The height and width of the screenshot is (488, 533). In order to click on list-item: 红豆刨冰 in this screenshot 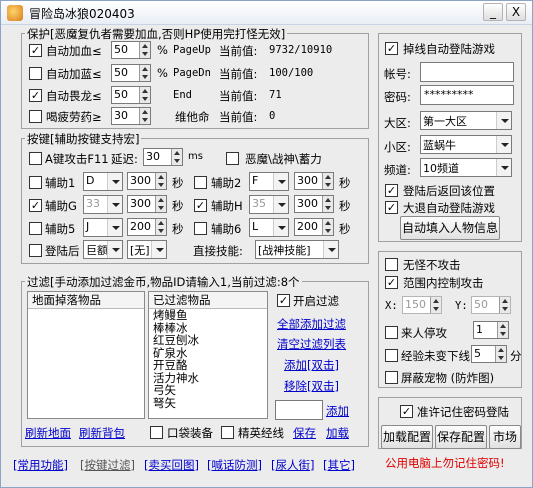, I will do `click(176, 340)`.